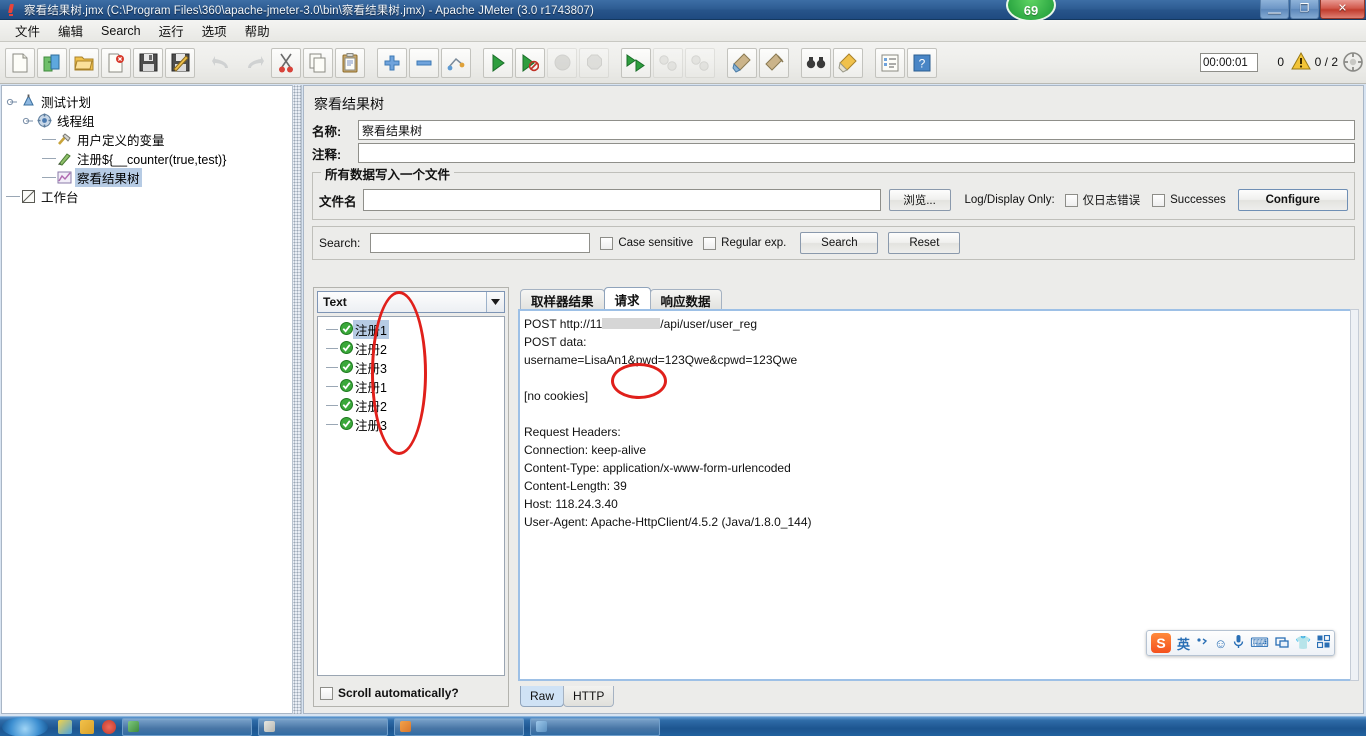 The width and height of the screenshot is (1366, 736). What do you see at coordinates (1303, 643) in the screenshot?
I see `skin-icon: 👕` at bounding box center [1303, 643].